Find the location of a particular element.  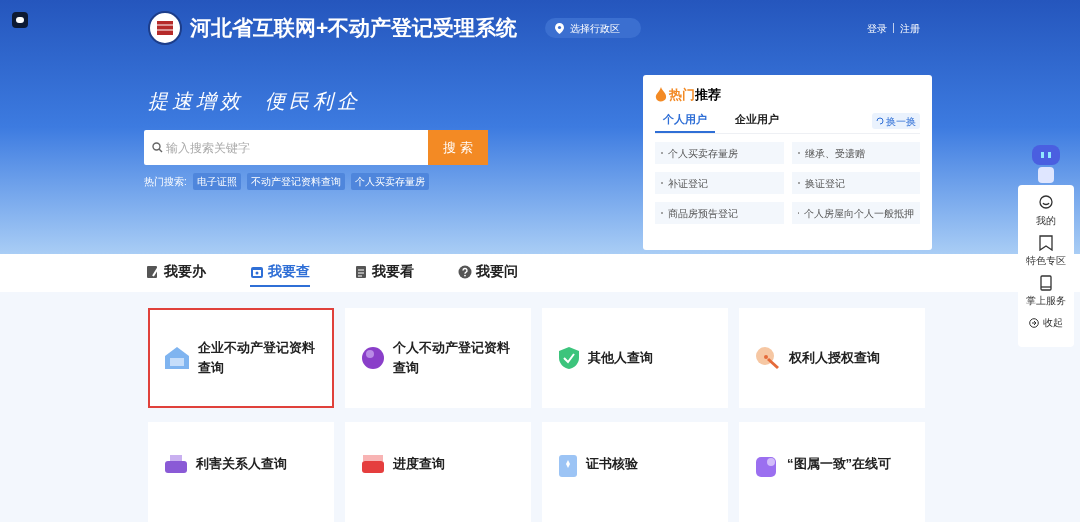

bookmark-icon is located at coordinates (1046, 243).